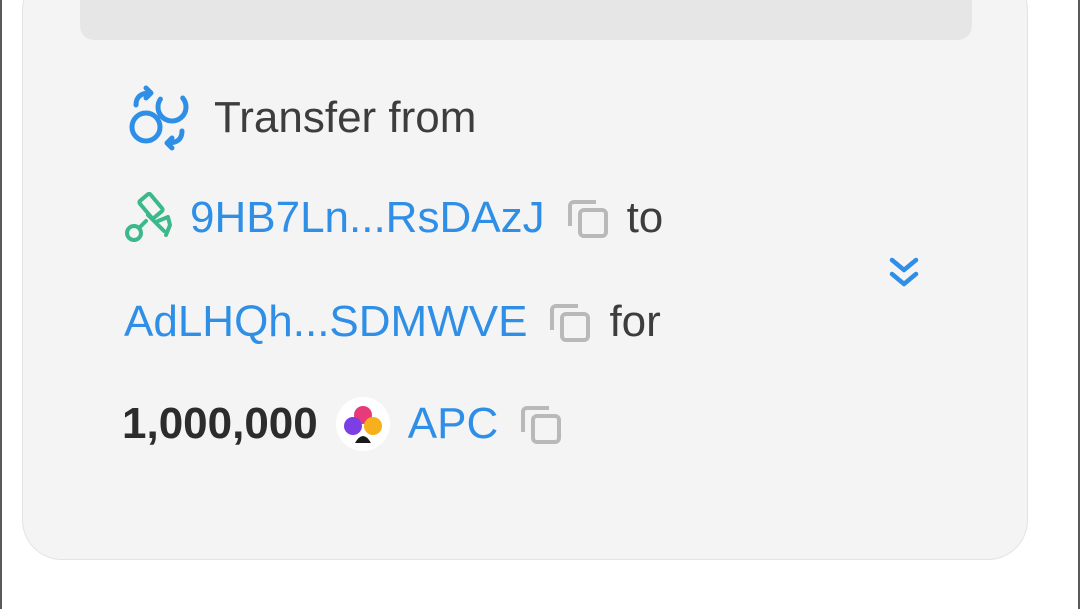  I want to click on transfer-swap-icon, so click(159, 118).